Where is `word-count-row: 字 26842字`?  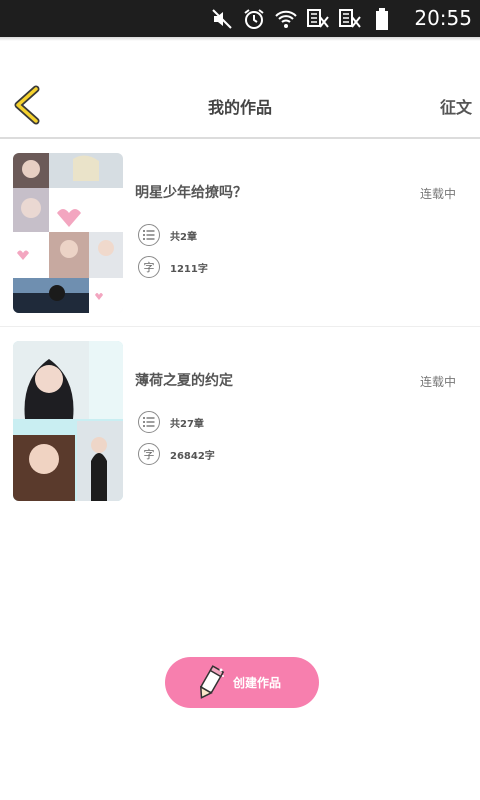 word-count-row: 字 26842字 is located at coordinates (176, 454).